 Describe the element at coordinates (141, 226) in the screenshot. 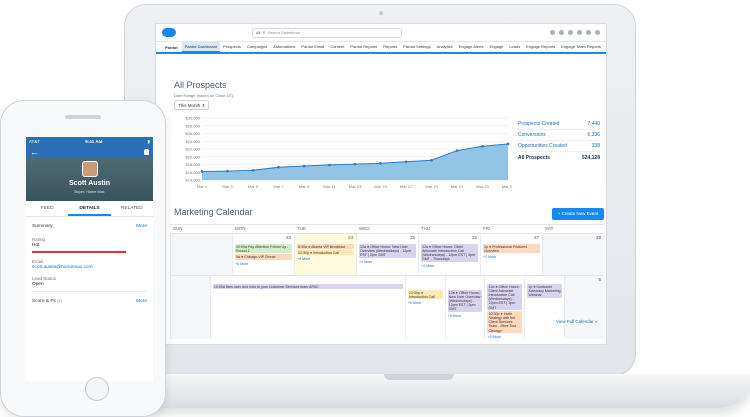

I see `summary-more-link: More` at that location.